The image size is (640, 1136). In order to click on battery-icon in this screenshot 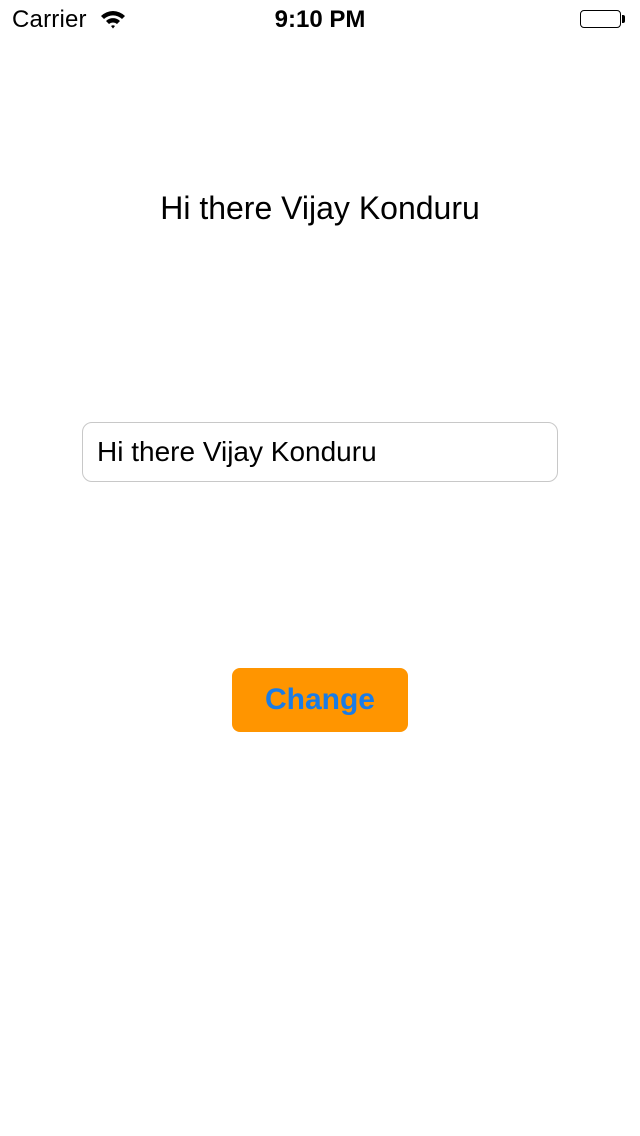, I will do `click(603, 20)`.